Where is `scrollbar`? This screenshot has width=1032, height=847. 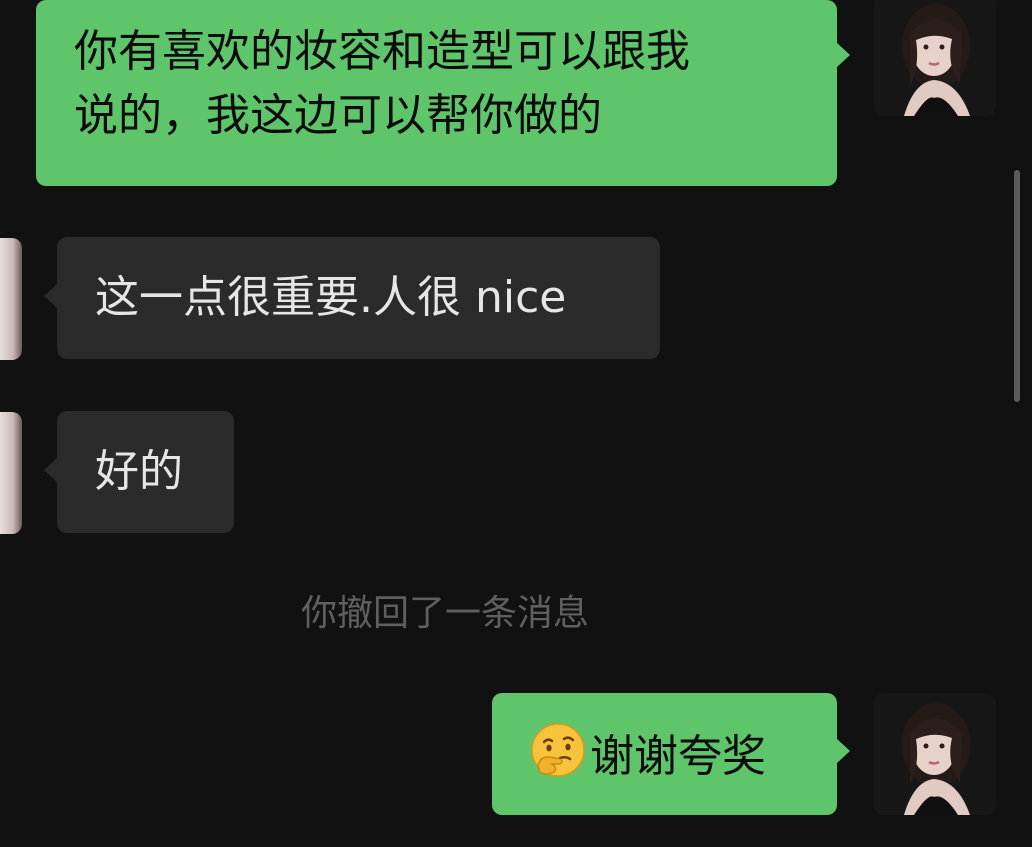
scrollbar is located at coordinates (1017, 286).